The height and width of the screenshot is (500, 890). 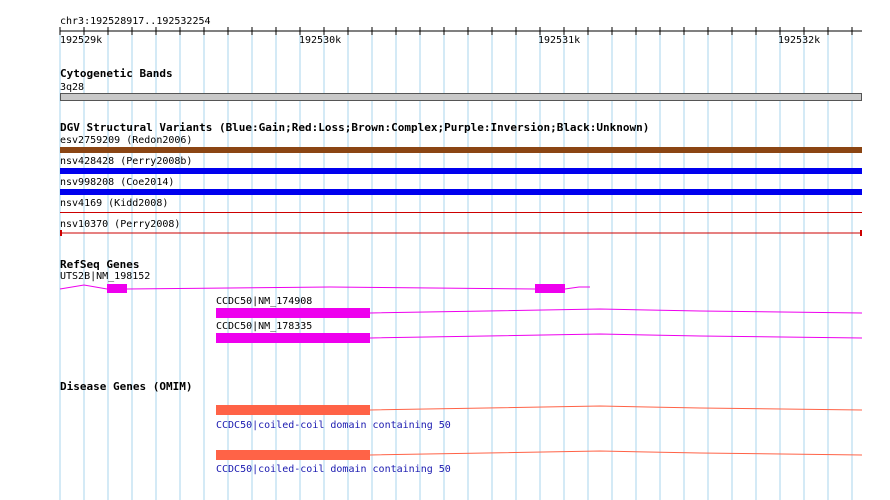 What do you see at coordinates (333, 469) in the screenshot?
I see `omim-gene-label: CCDC50|coiled-coil domain containing 50` at bounding box center [333, 469].